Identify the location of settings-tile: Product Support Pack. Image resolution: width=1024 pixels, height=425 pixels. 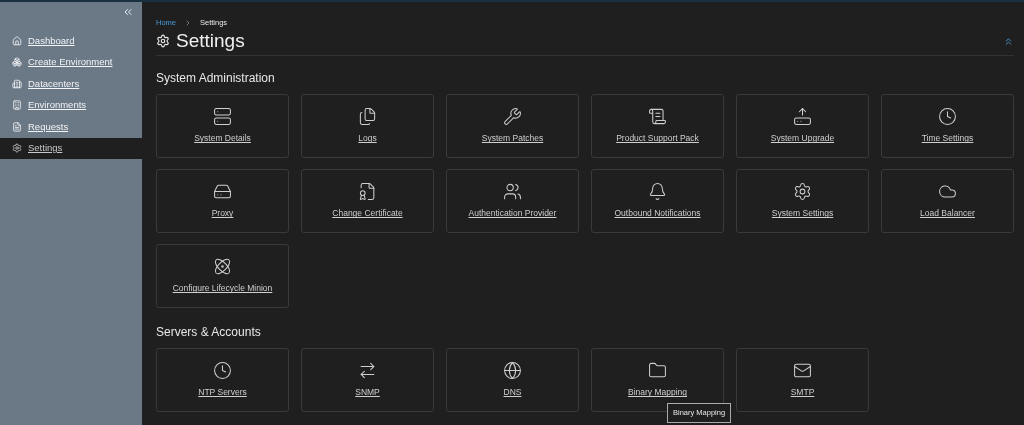
(657, 126).